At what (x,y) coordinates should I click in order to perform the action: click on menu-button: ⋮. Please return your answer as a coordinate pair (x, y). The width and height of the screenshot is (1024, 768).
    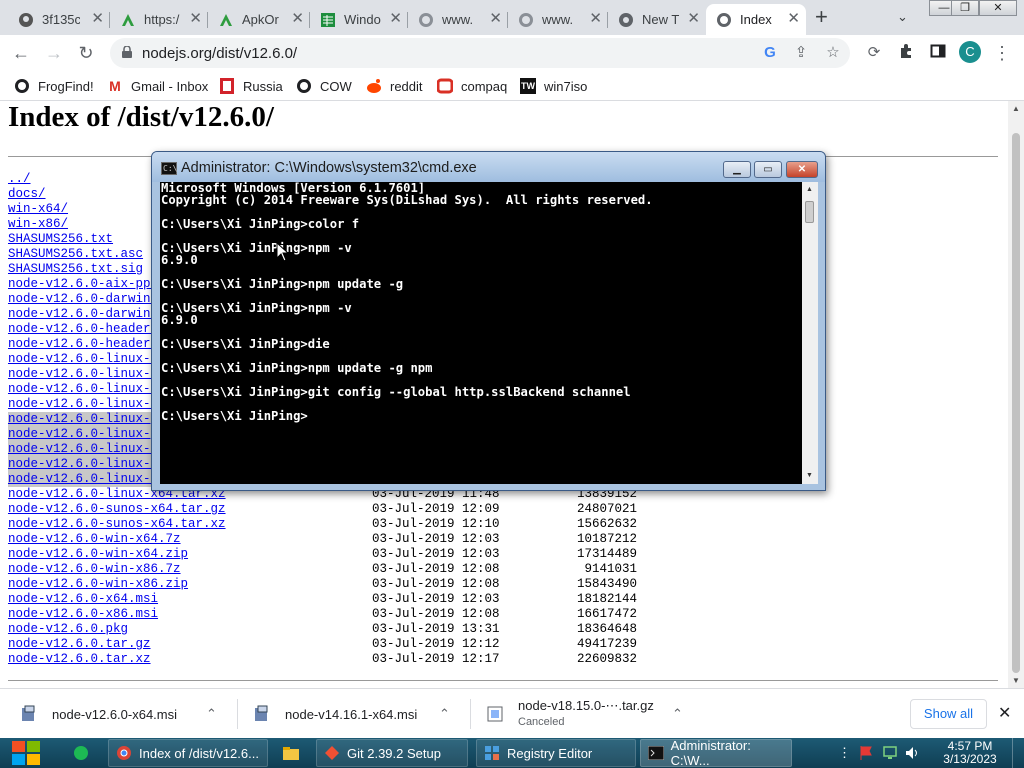
    Looking at the image, I should click on (1002, 53).